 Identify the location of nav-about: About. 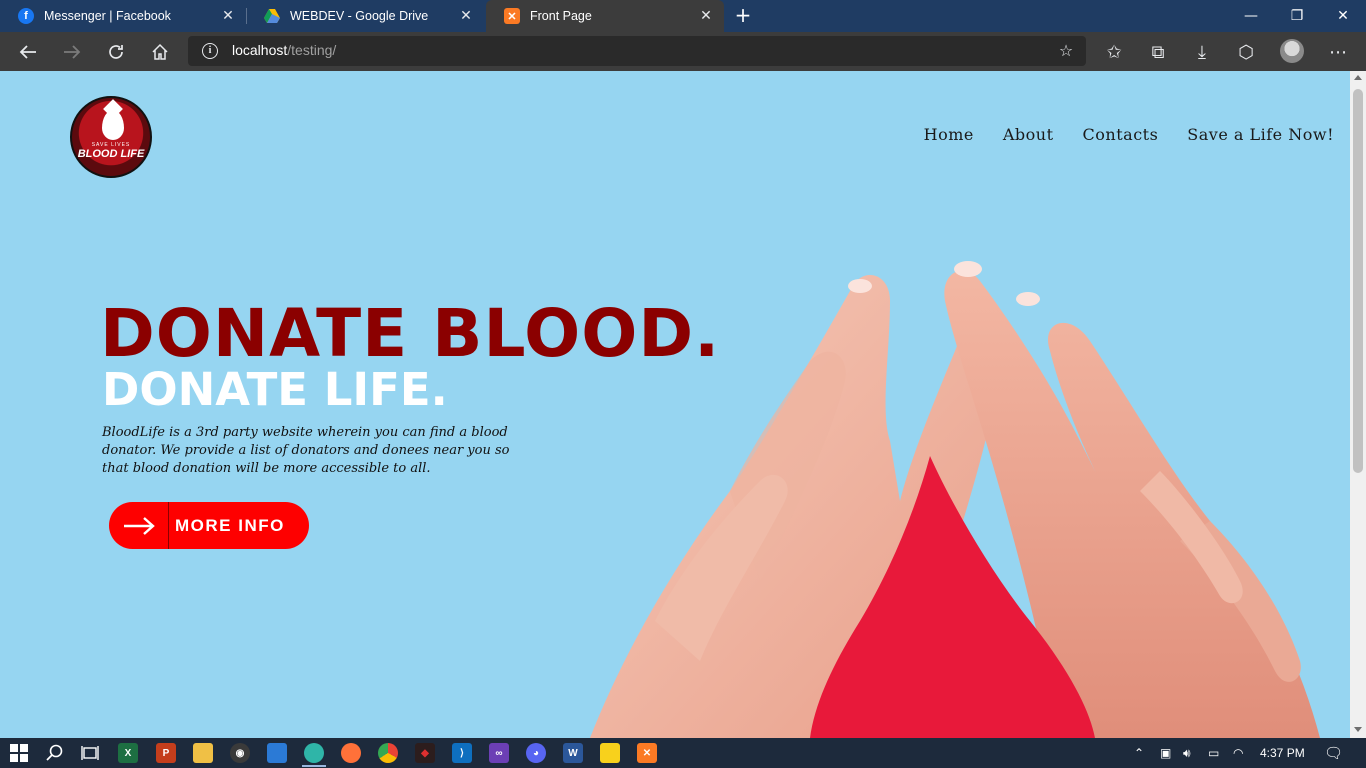
(1028, 134).